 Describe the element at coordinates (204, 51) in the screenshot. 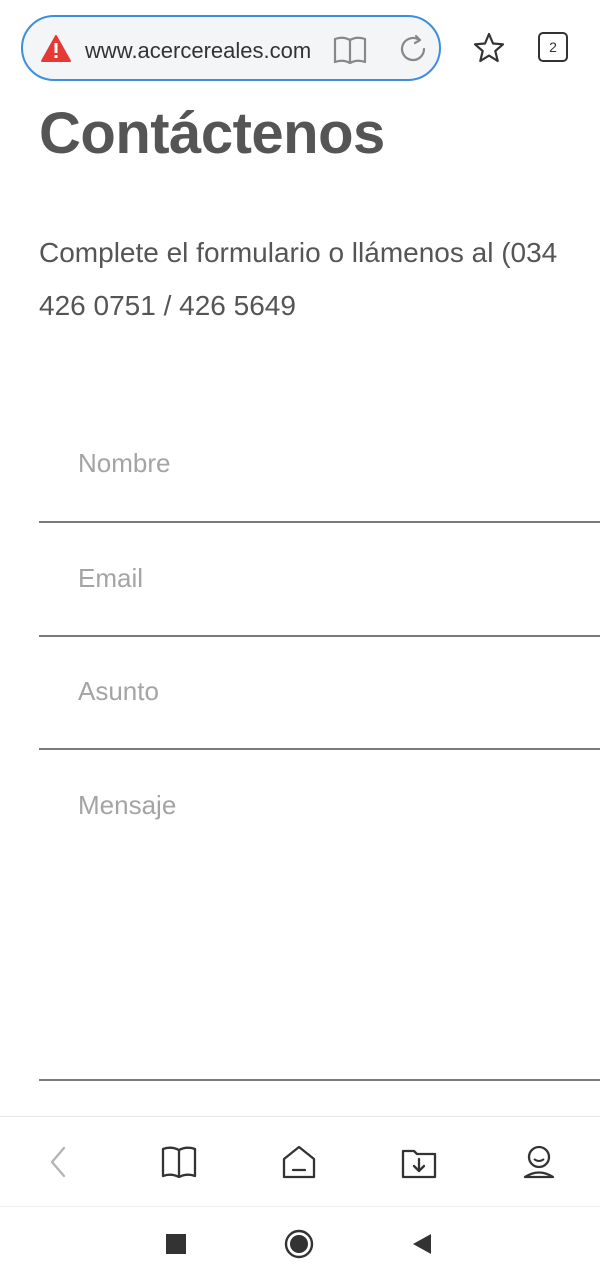

I see `url-text: www.acercereales.com` at that location.